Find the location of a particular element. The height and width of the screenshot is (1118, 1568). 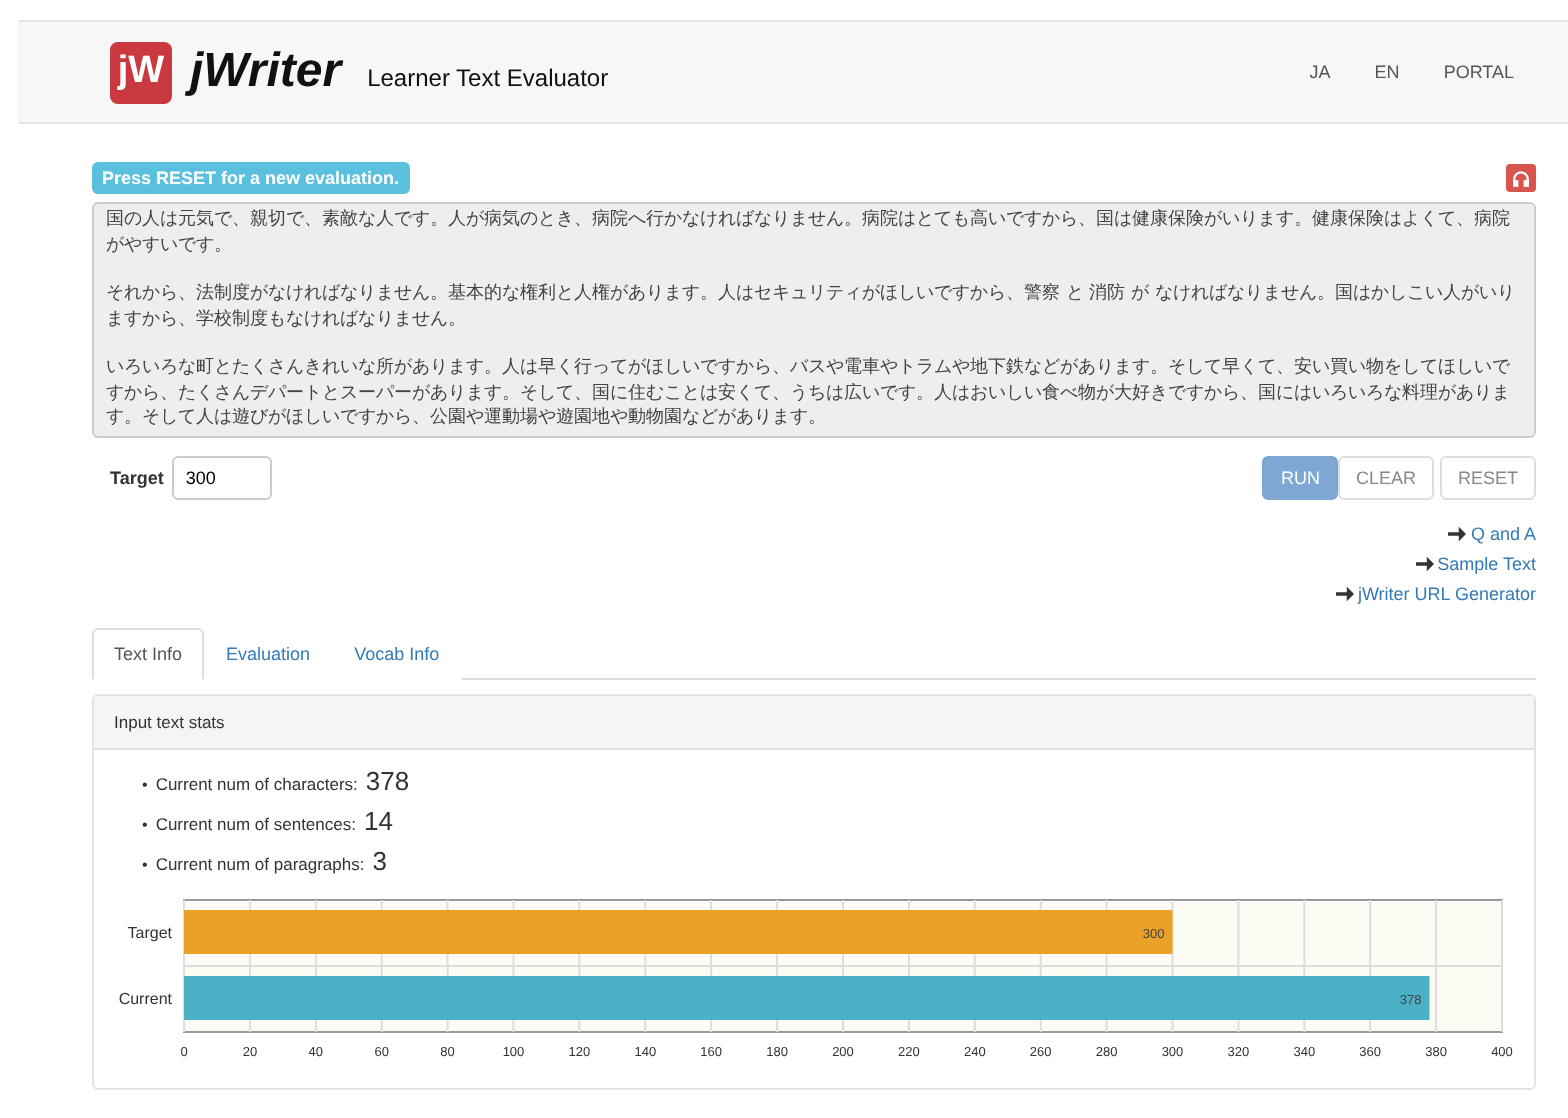

nav-link: EN is located at coordinates (1387, 72).